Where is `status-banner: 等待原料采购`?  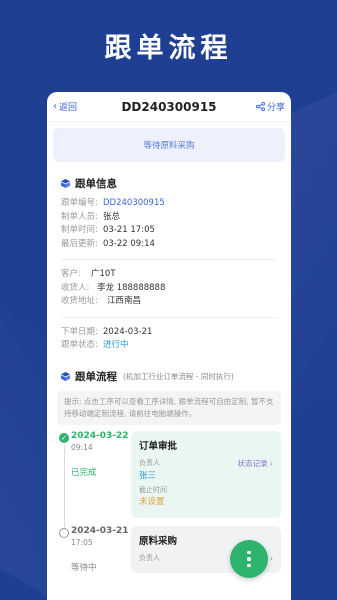
status-banner: 等待原料采购 is located at coordinates (169, 145).